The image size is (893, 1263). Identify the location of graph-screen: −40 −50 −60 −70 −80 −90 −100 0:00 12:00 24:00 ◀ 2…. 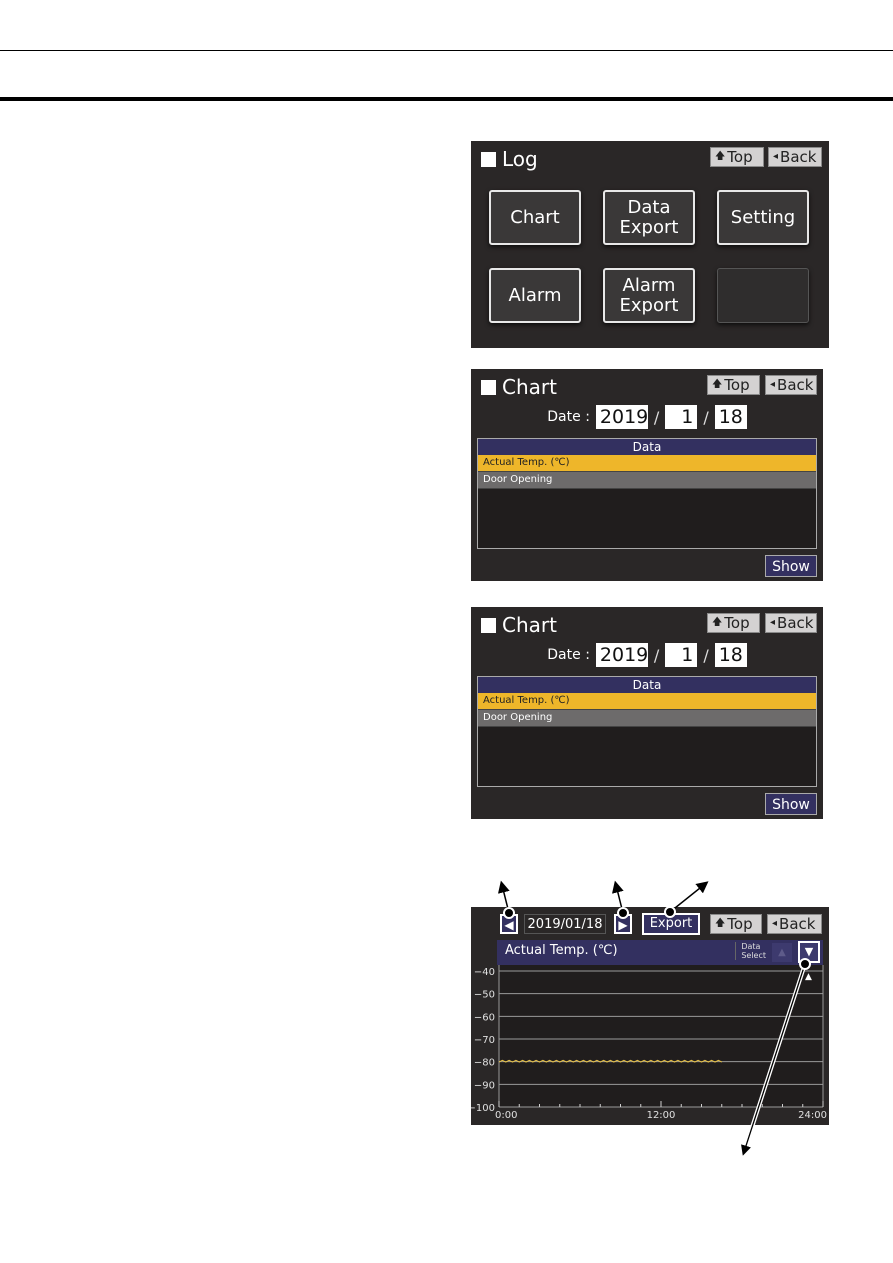
(650, 1016).